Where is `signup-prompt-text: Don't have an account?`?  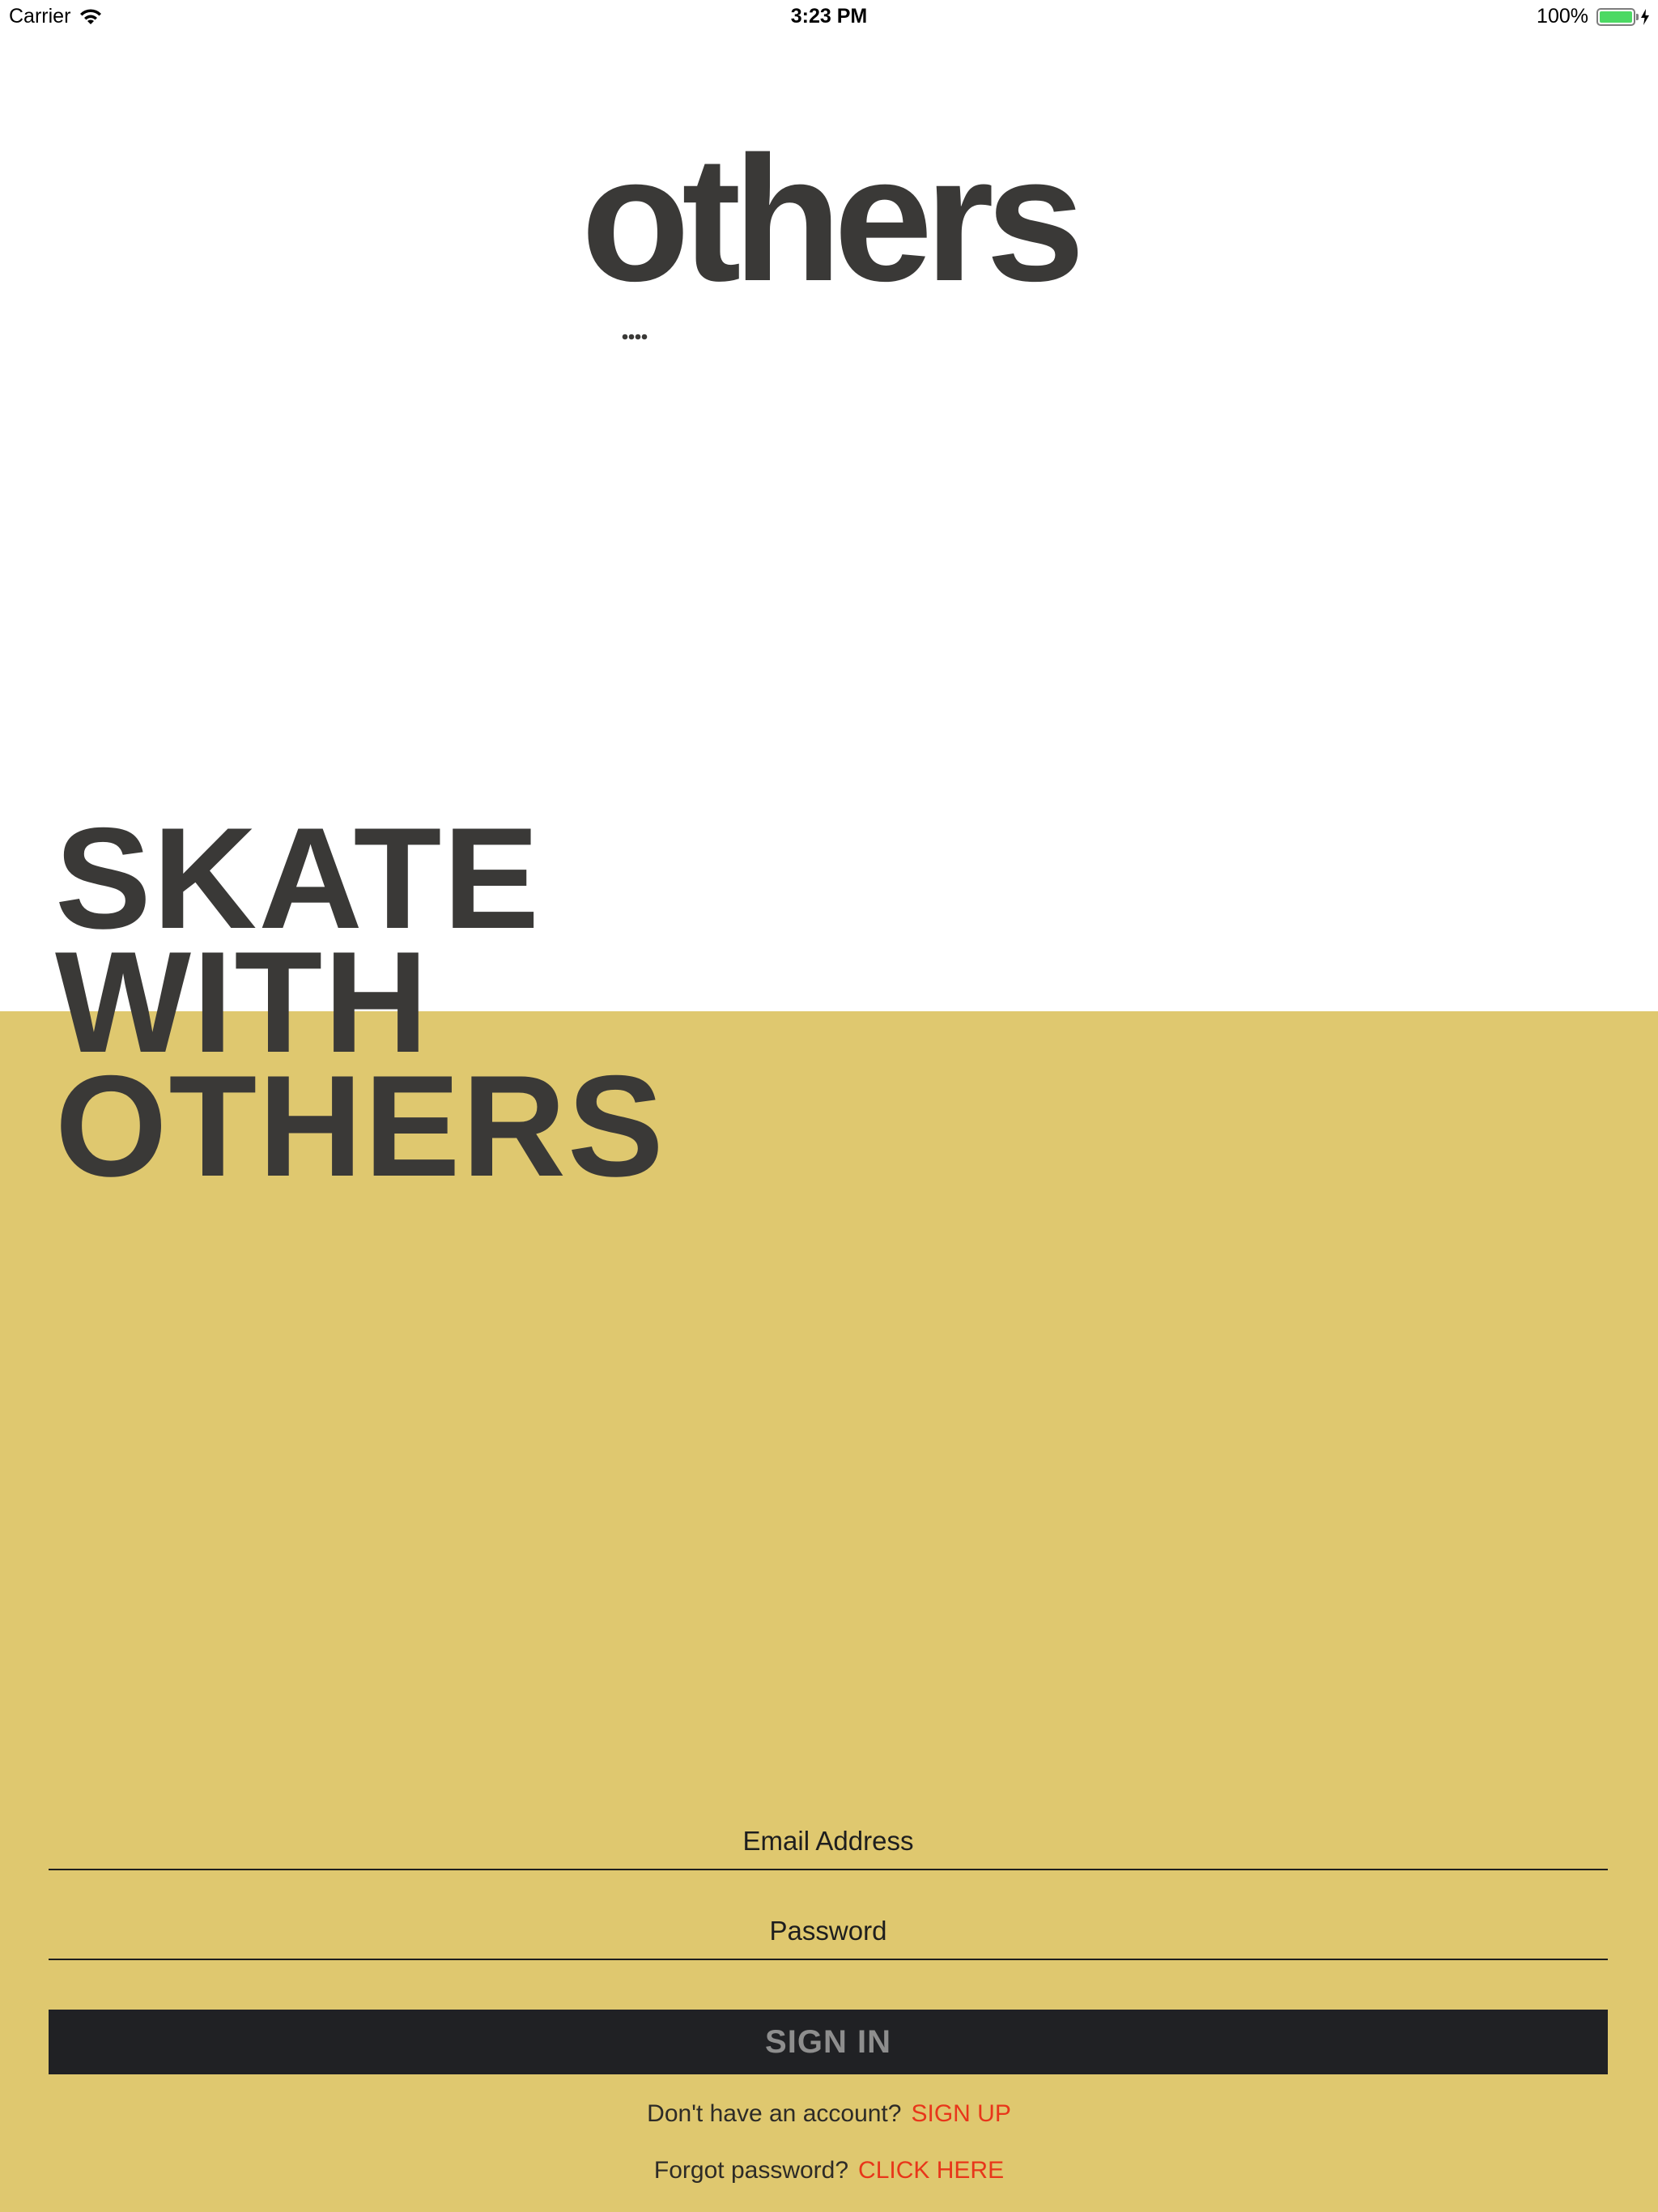
signup-prompt-text: Don't have an account? is located at coordinates (774, 2114).